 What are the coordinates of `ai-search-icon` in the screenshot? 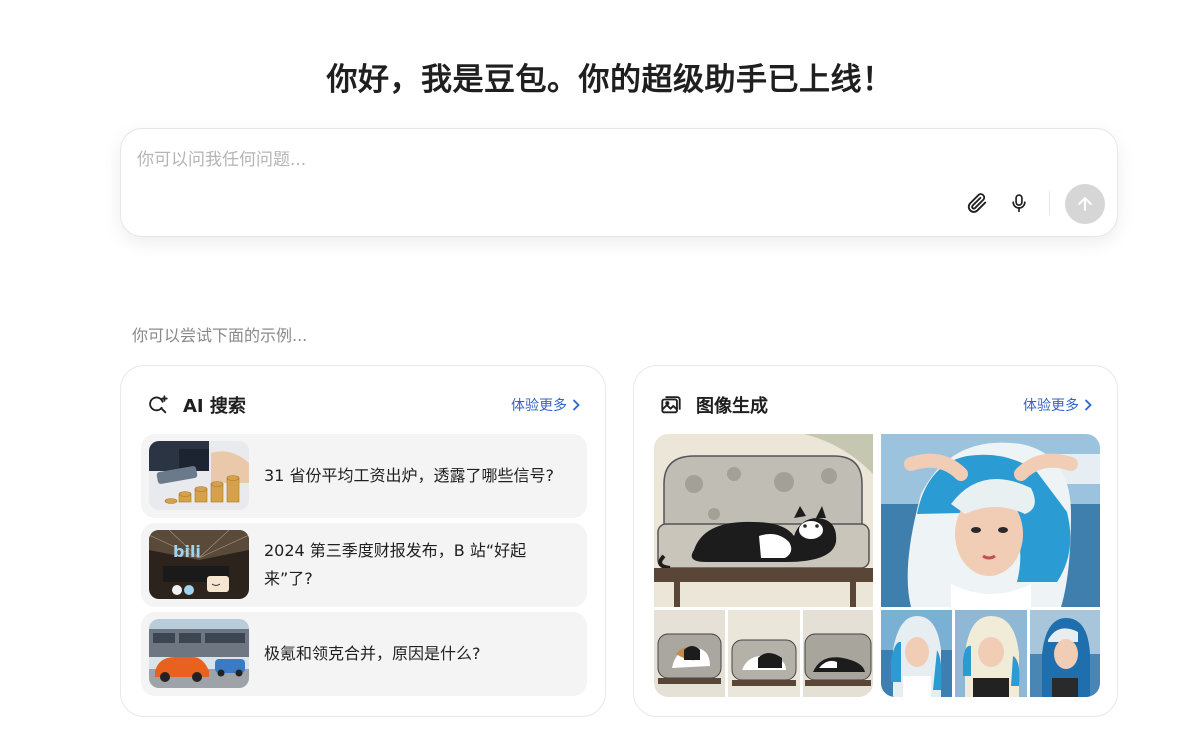 It's located at (158, 405).